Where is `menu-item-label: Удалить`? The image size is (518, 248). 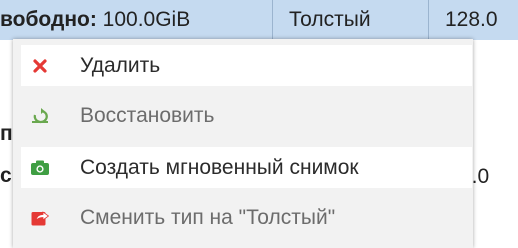 menu-item-label: Удалить is located at coordinates (120, 65).